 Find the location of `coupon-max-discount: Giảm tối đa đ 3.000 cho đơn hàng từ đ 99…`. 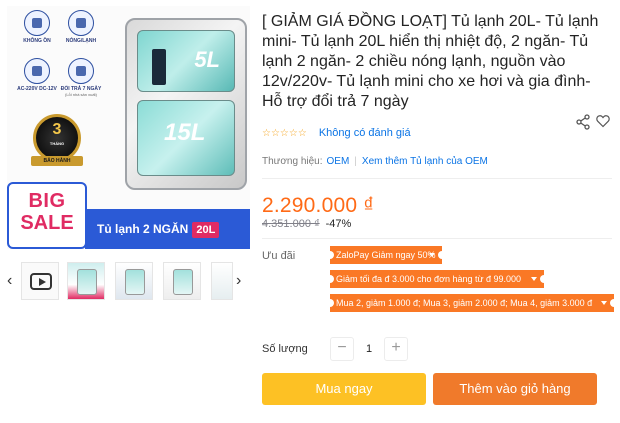

coupon-max-discount: Giảm tối đa đ 3.000 cho đơn hàng từ đ 99… is located at coordinates (437, 279).